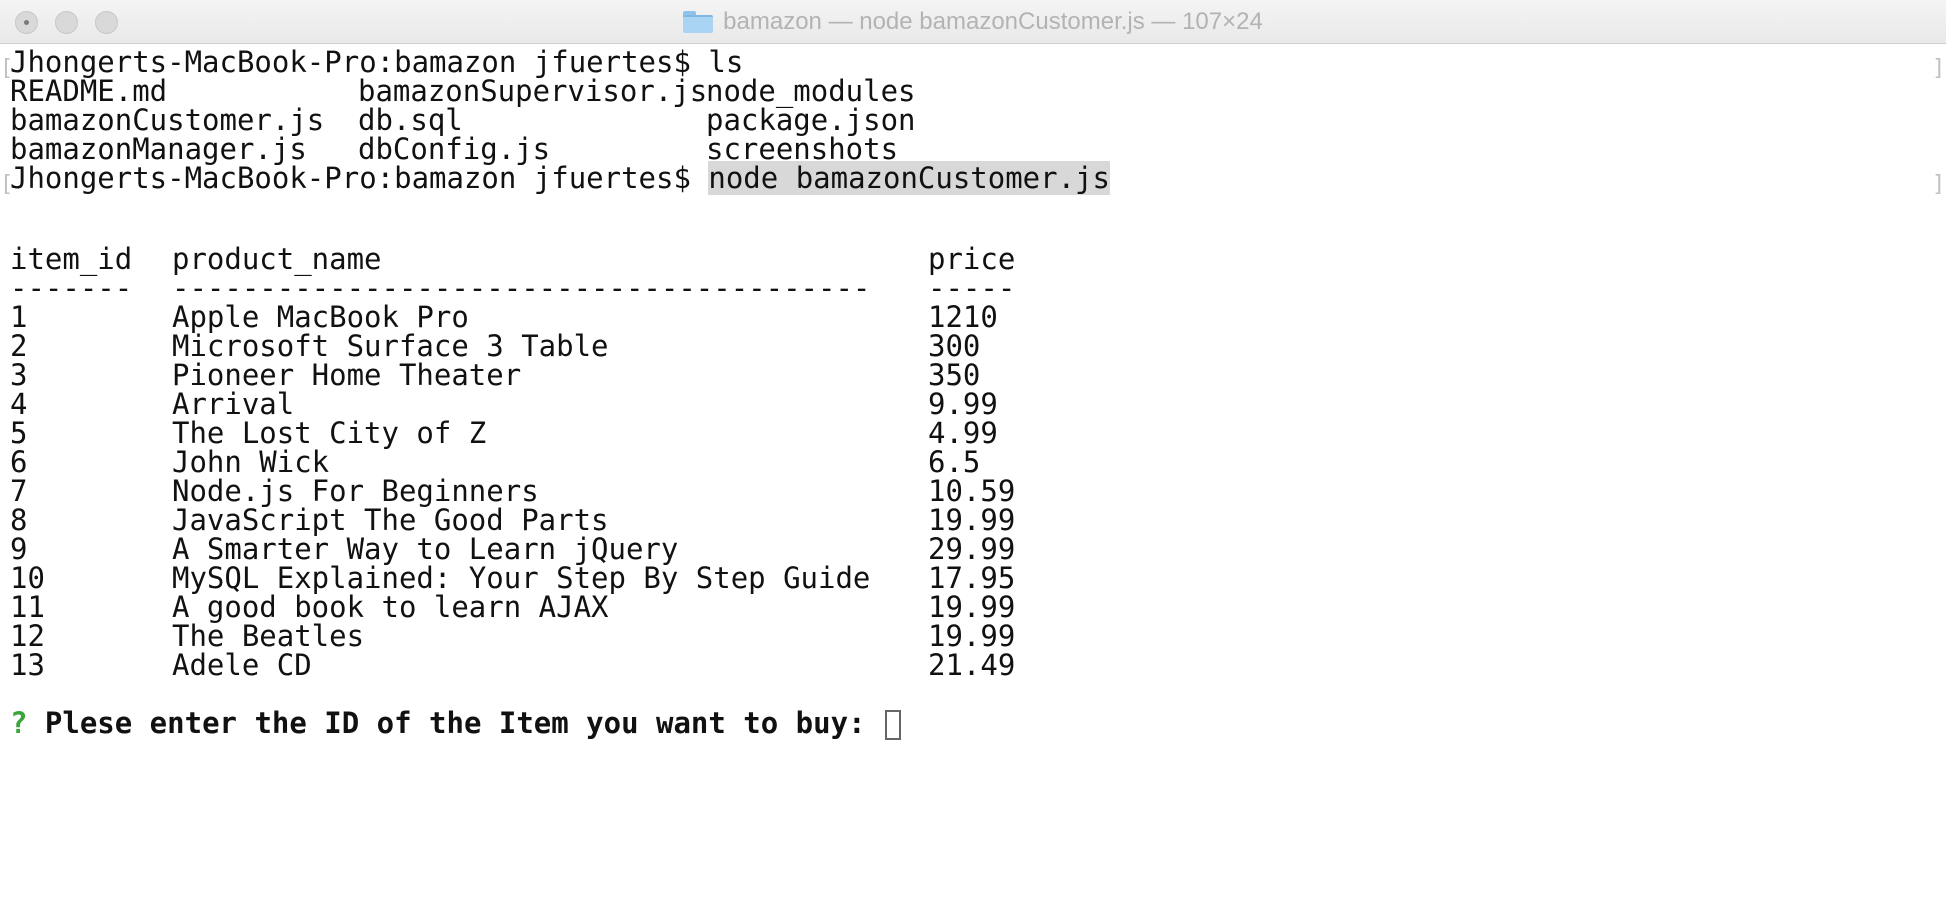  I want to click on text-cursor, so click(892, 725).